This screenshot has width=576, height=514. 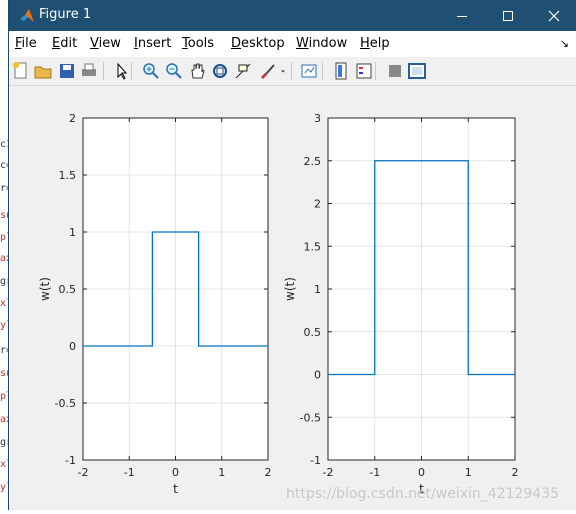 I want to click on save-button, so click(x=67, y=71).